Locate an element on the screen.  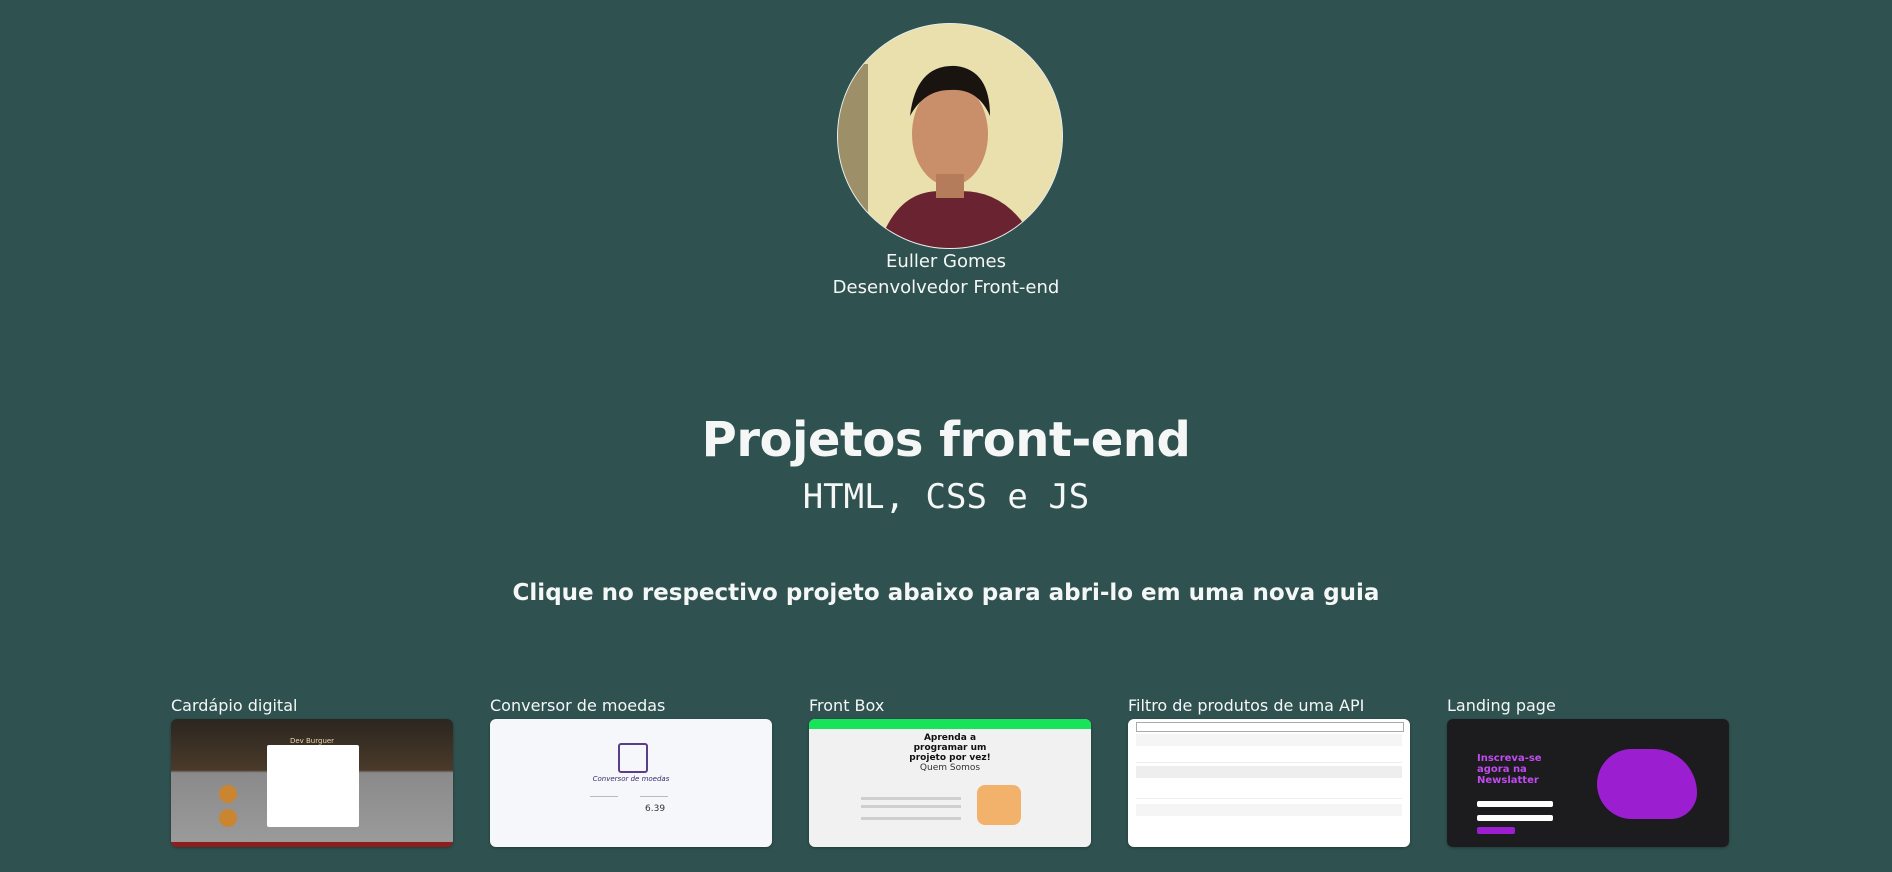
profile-name: Euller Gomes is located at coordinates (946, 261).